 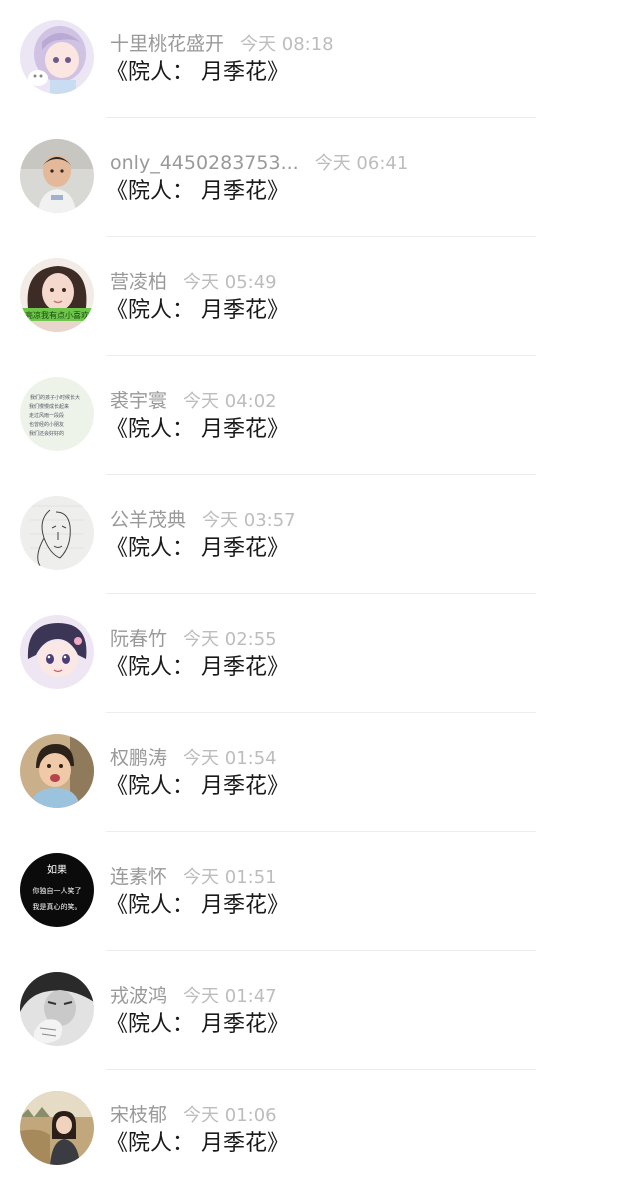 I want to click on timestamp: 今天 03:57, so click(x=249, y=520).